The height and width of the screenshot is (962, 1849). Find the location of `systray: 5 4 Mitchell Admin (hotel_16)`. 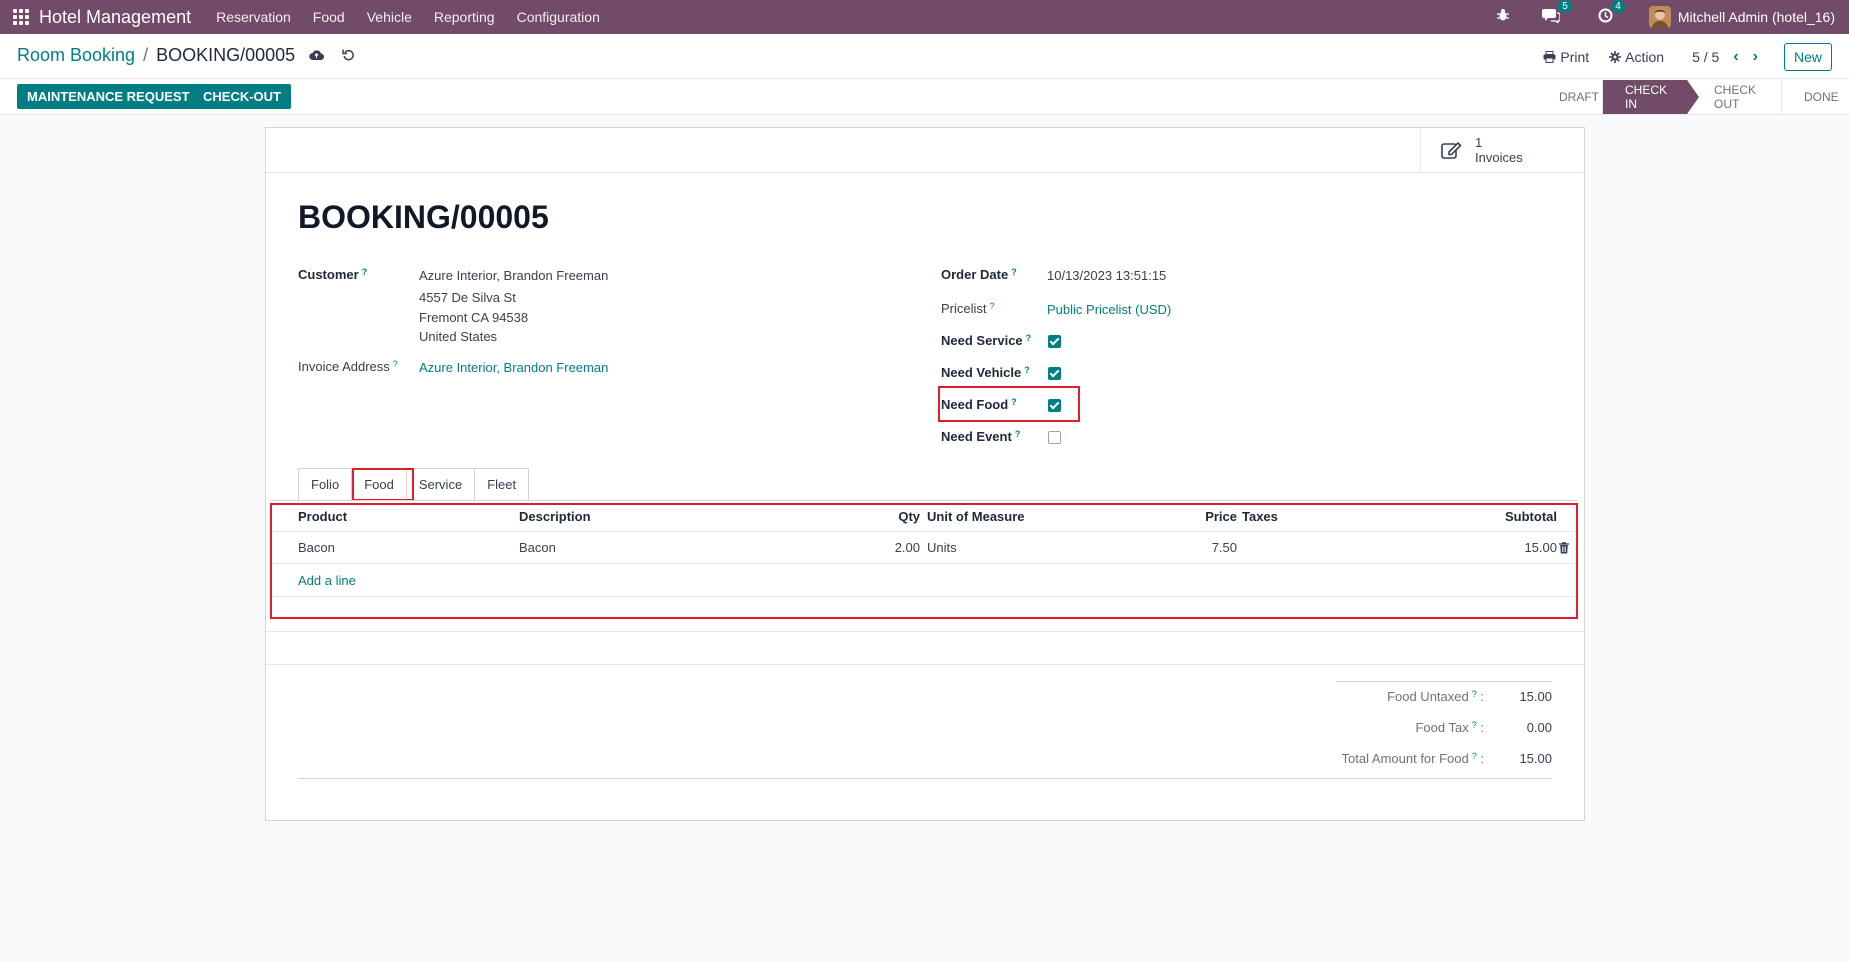

systray: 5 4 Mitchell Admin (hotel_16) is located at coordinates (1667, 17).